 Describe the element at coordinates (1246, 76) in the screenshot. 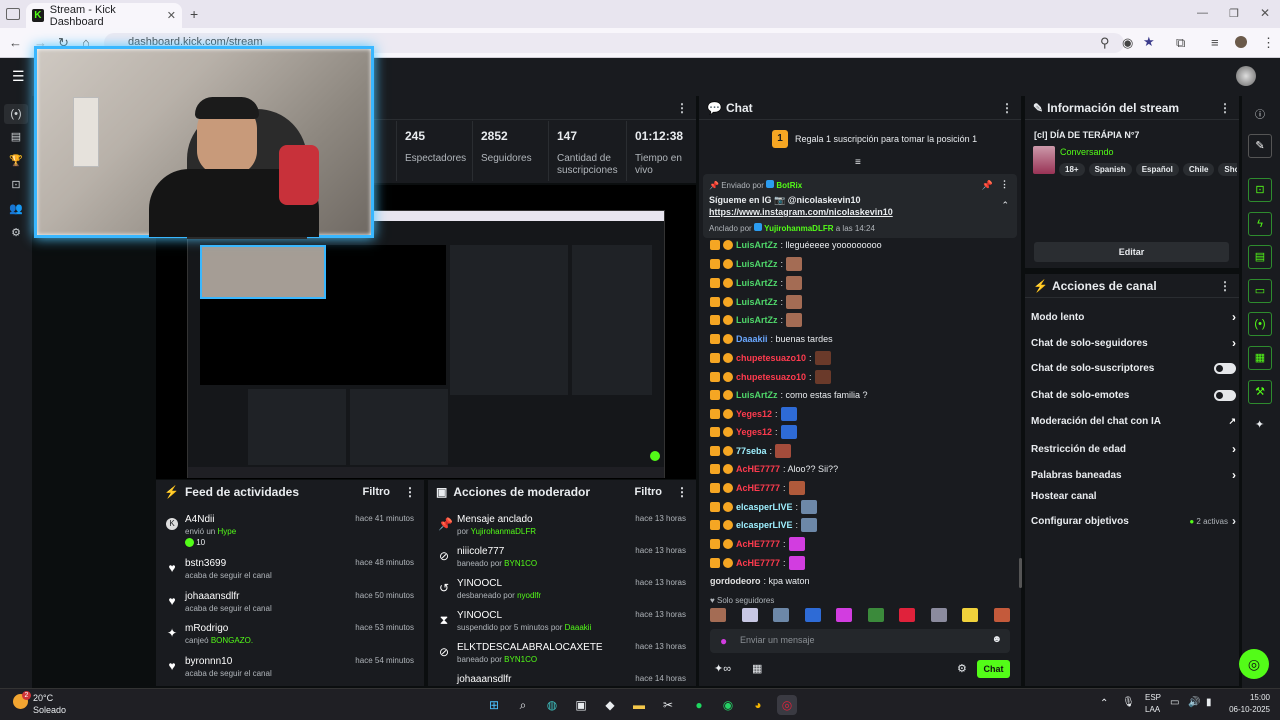

I see `user-avatar` at that location.